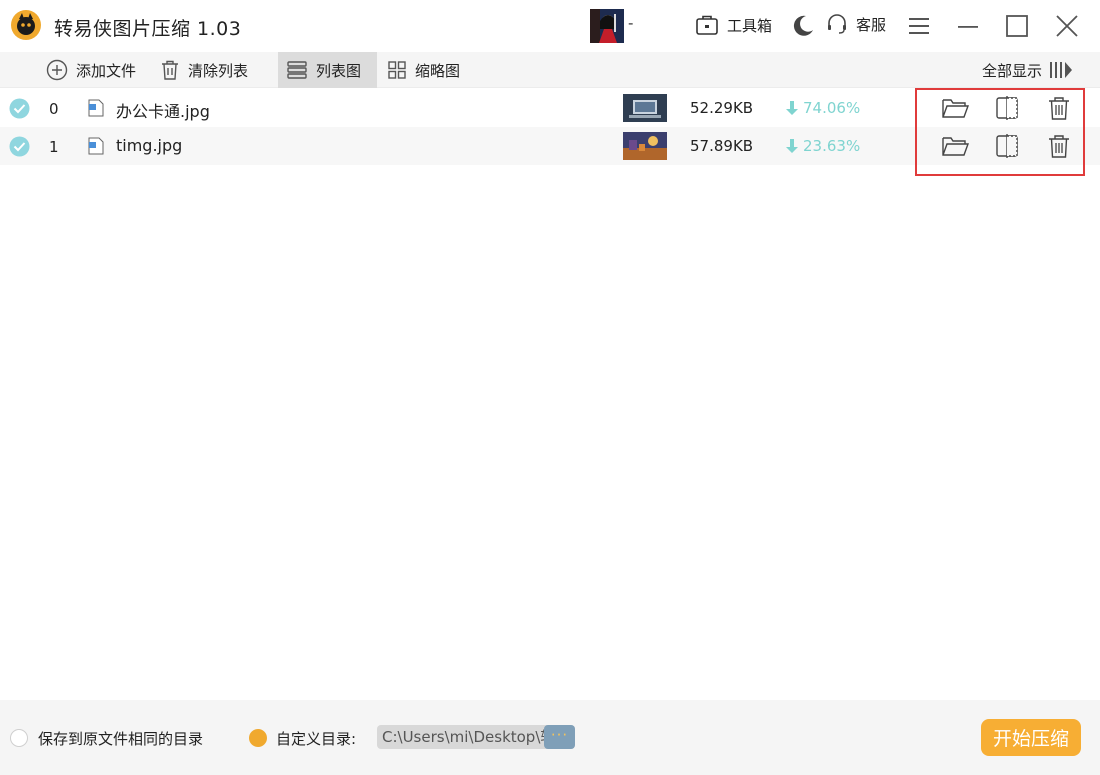 This screenshot has height=775, width=1100. I want to click on browse-path-button: ···, so click(559, 737).